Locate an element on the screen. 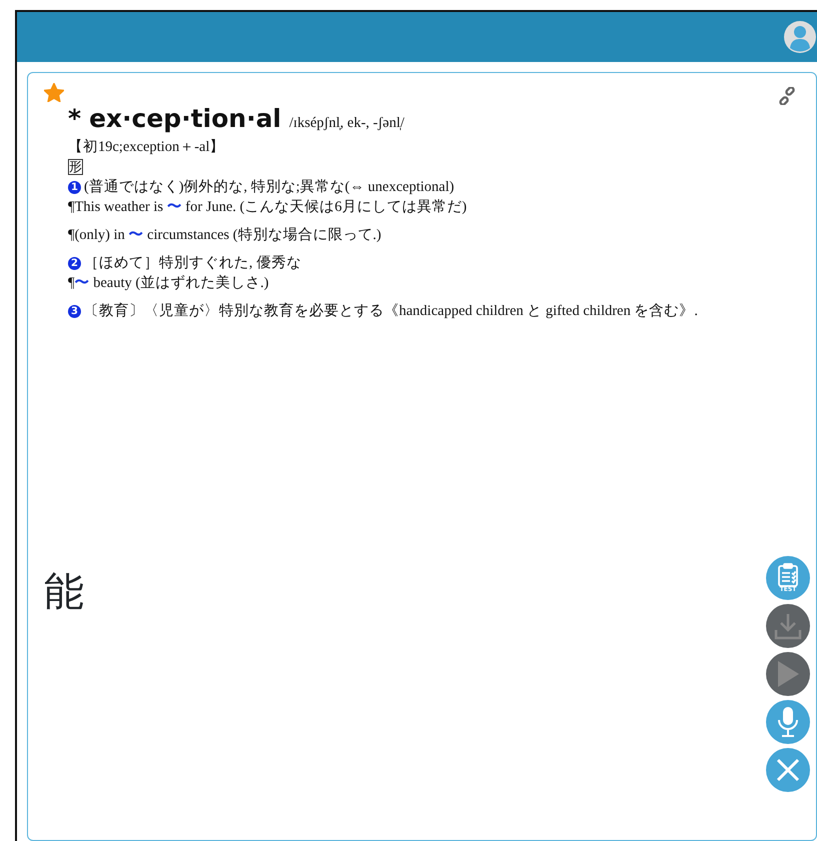 Image resolution: width=817 pixels, height=841 pixels. definition-text: (普通ではなく)例外的な, 特別な;異常な(⇔ unexceptional) is located at coordinates (269, 187).